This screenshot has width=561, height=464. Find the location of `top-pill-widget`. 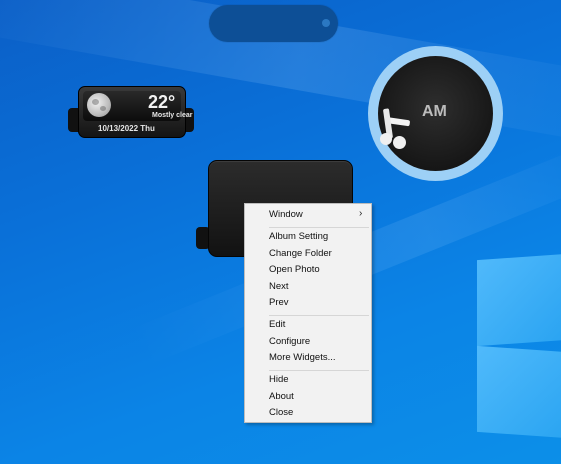

top-pill-widget is located at coordinates (273, 23).